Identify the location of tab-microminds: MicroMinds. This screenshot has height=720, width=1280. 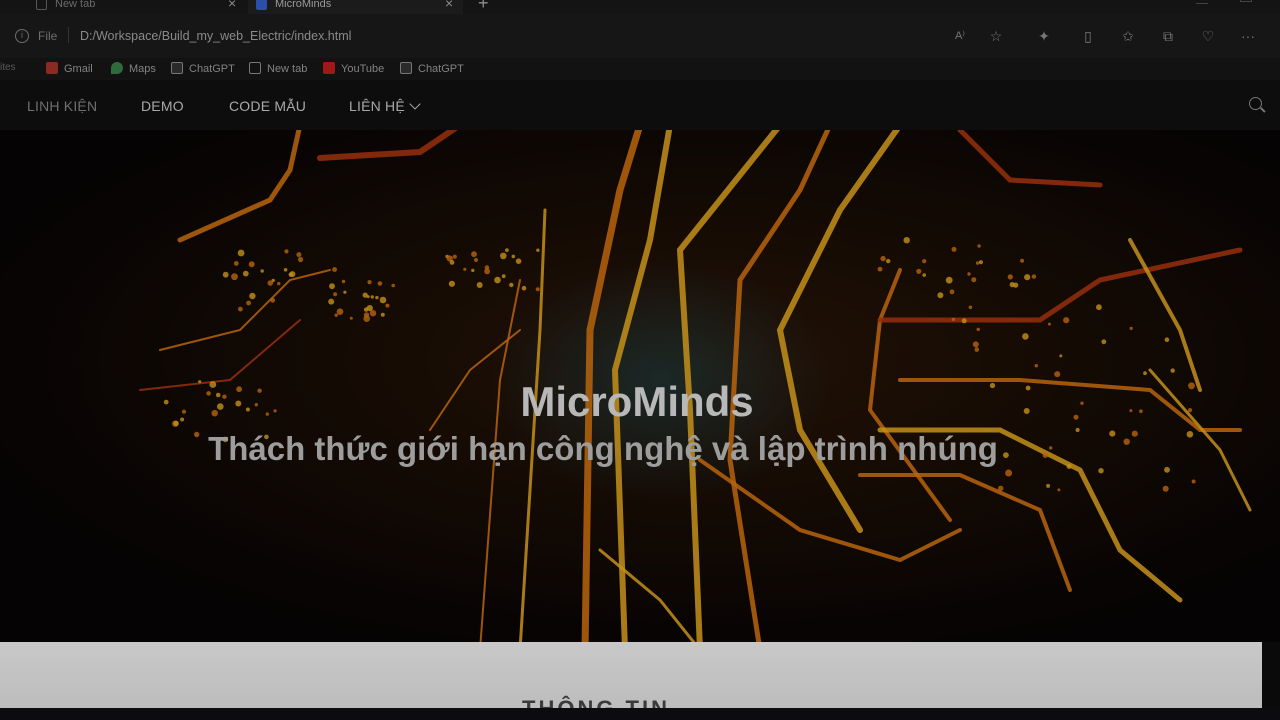
(355, 7).